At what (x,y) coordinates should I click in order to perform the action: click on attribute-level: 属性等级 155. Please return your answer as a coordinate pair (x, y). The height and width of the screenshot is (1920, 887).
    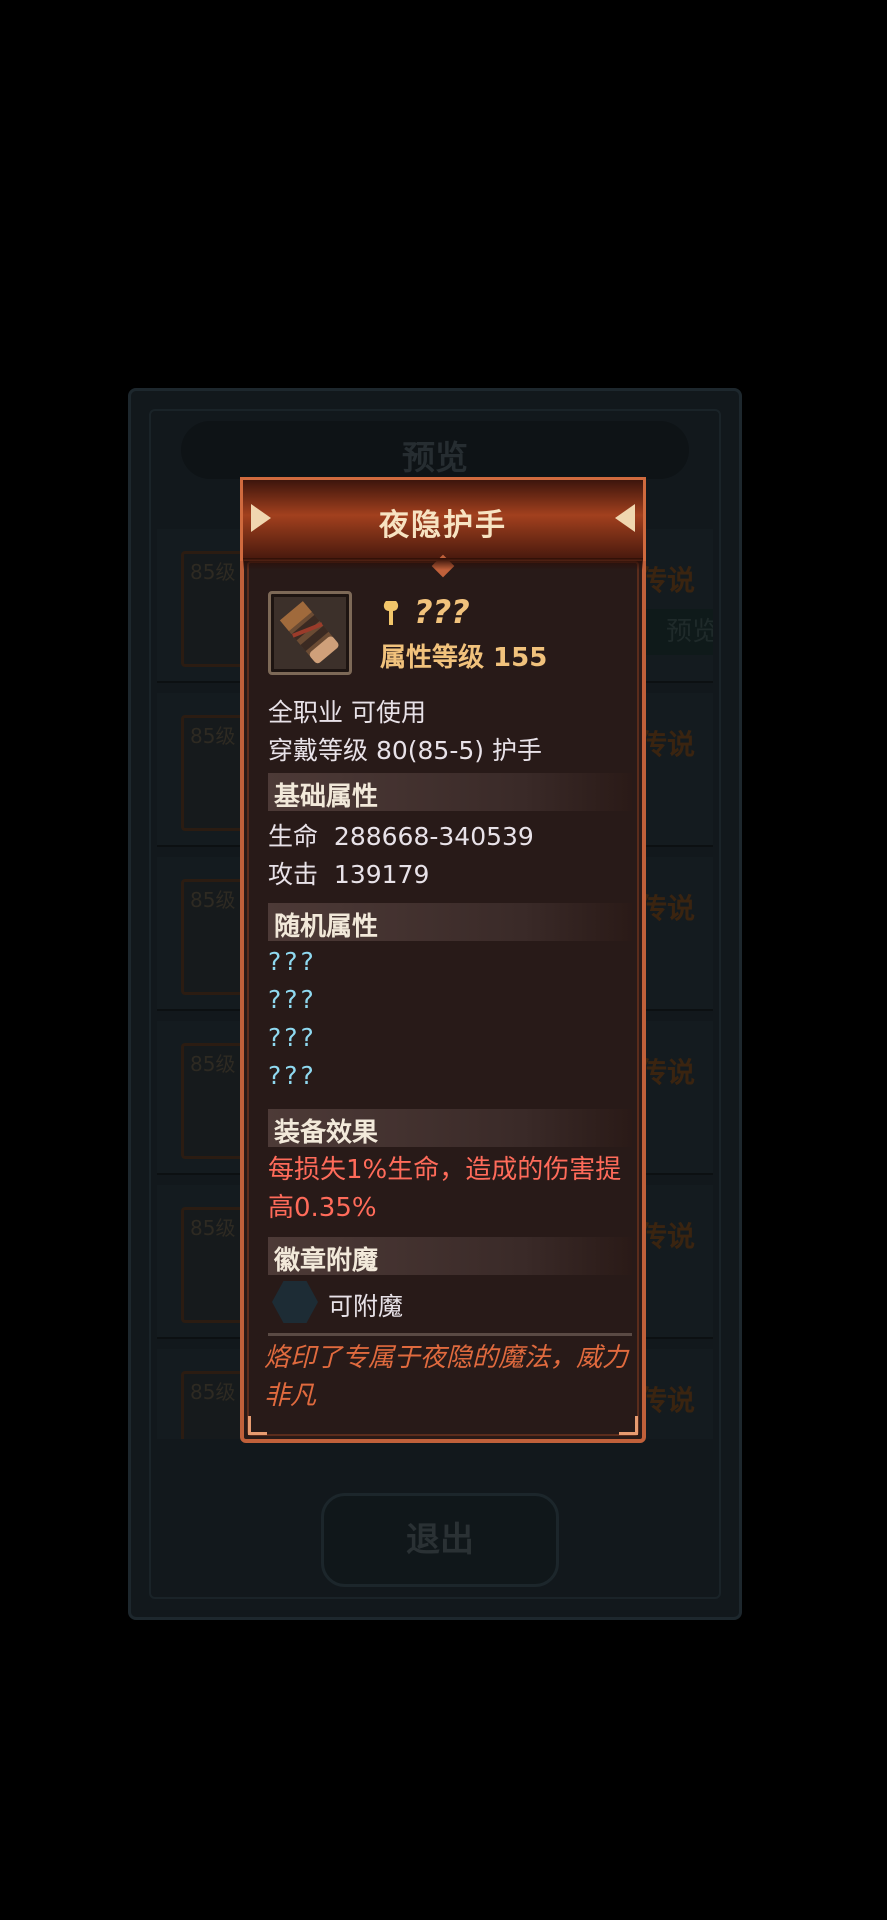
    Looking at the image, I should click on (464, 658).